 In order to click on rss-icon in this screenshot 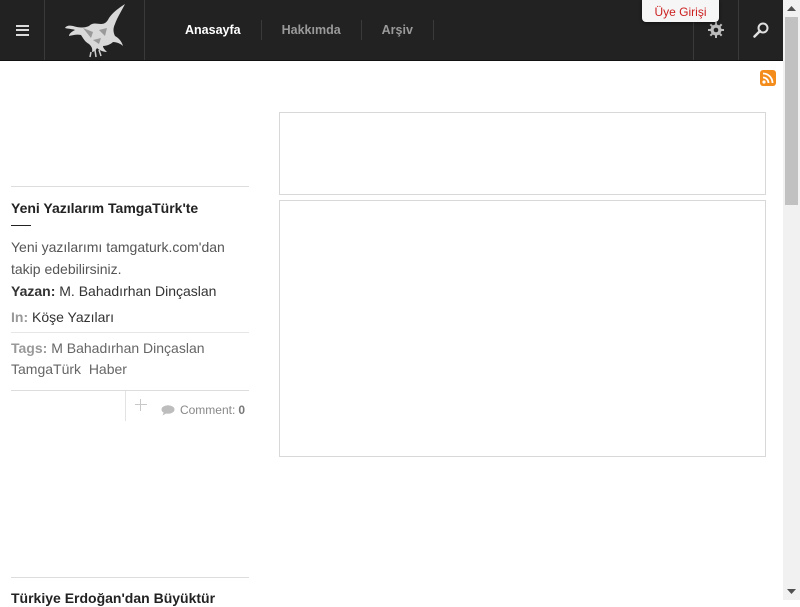, I will do `click(768, 78)`.